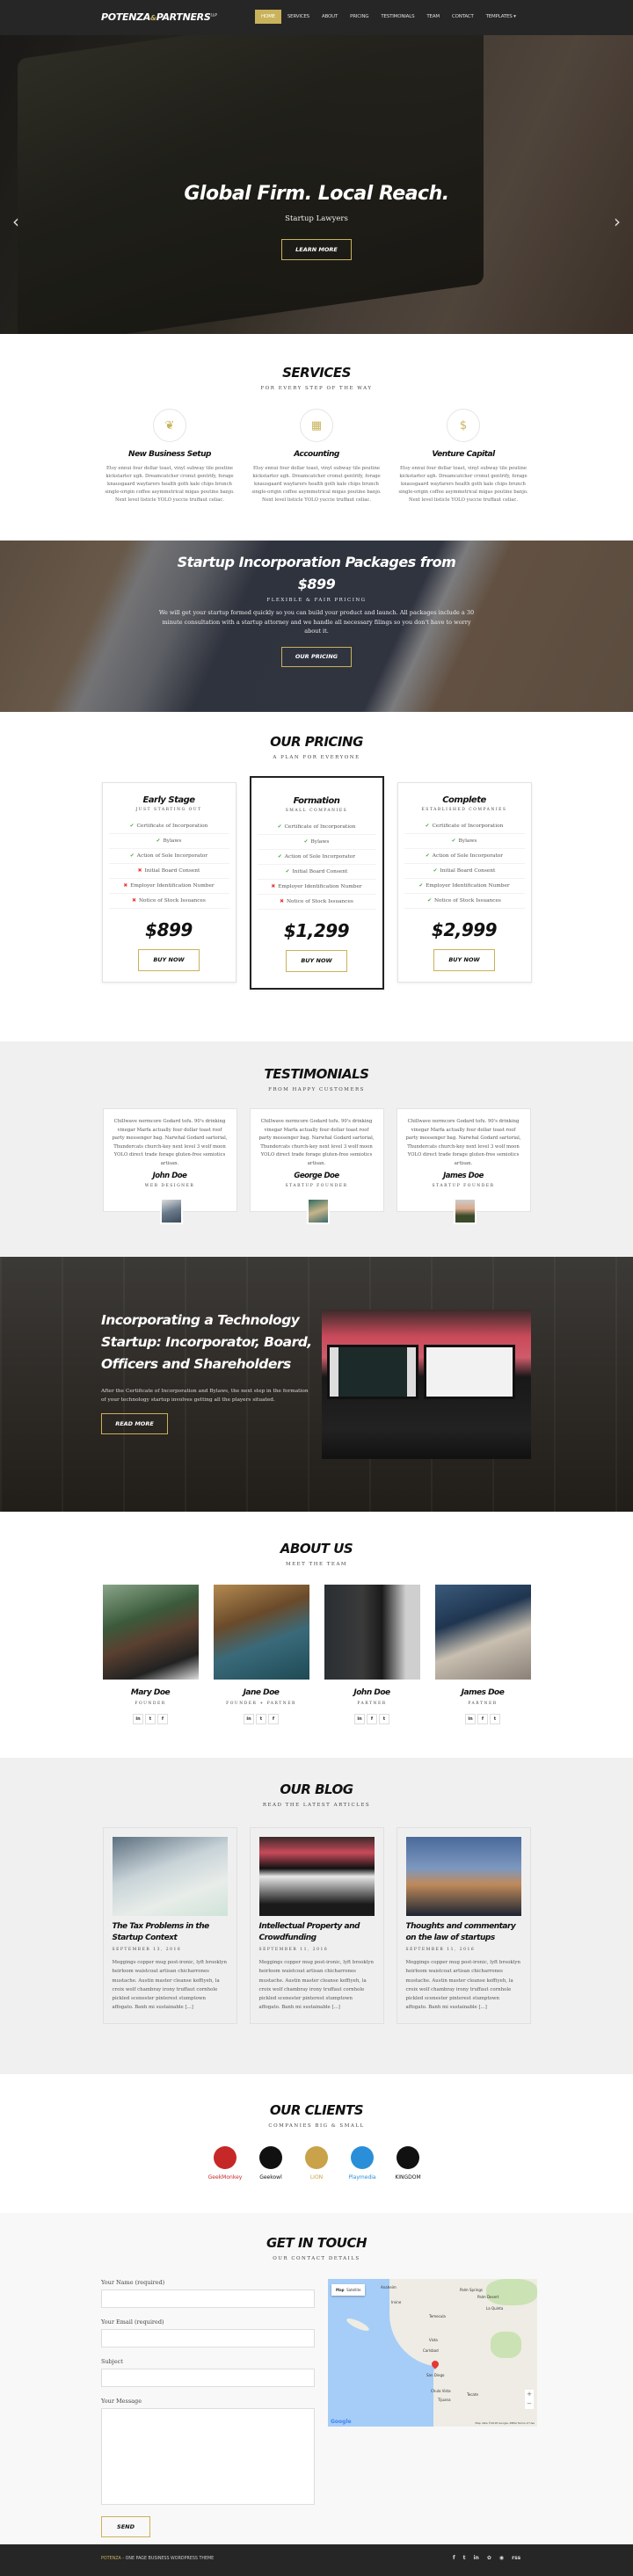 The height and width of the screenshot is (2576, 633). I want to click on zoom-in-button: +, so click(529, 2394).